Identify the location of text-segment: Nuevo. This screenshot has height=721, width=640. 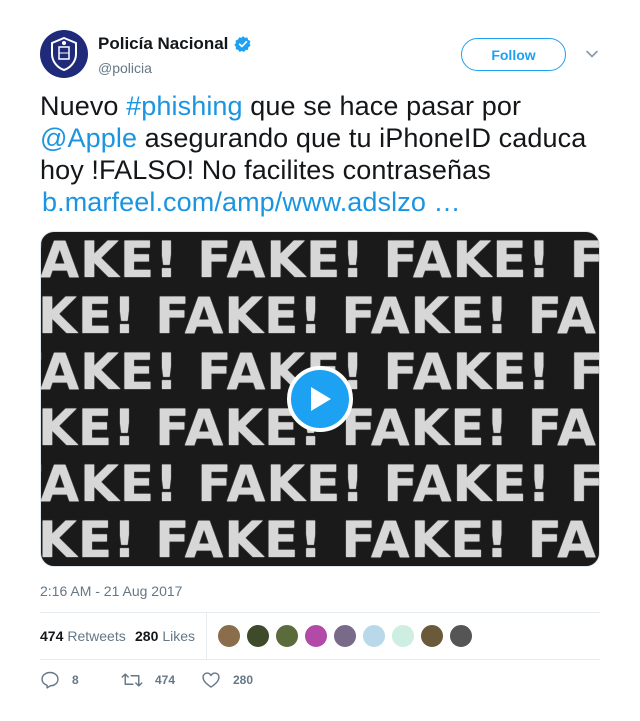
(83, 106).